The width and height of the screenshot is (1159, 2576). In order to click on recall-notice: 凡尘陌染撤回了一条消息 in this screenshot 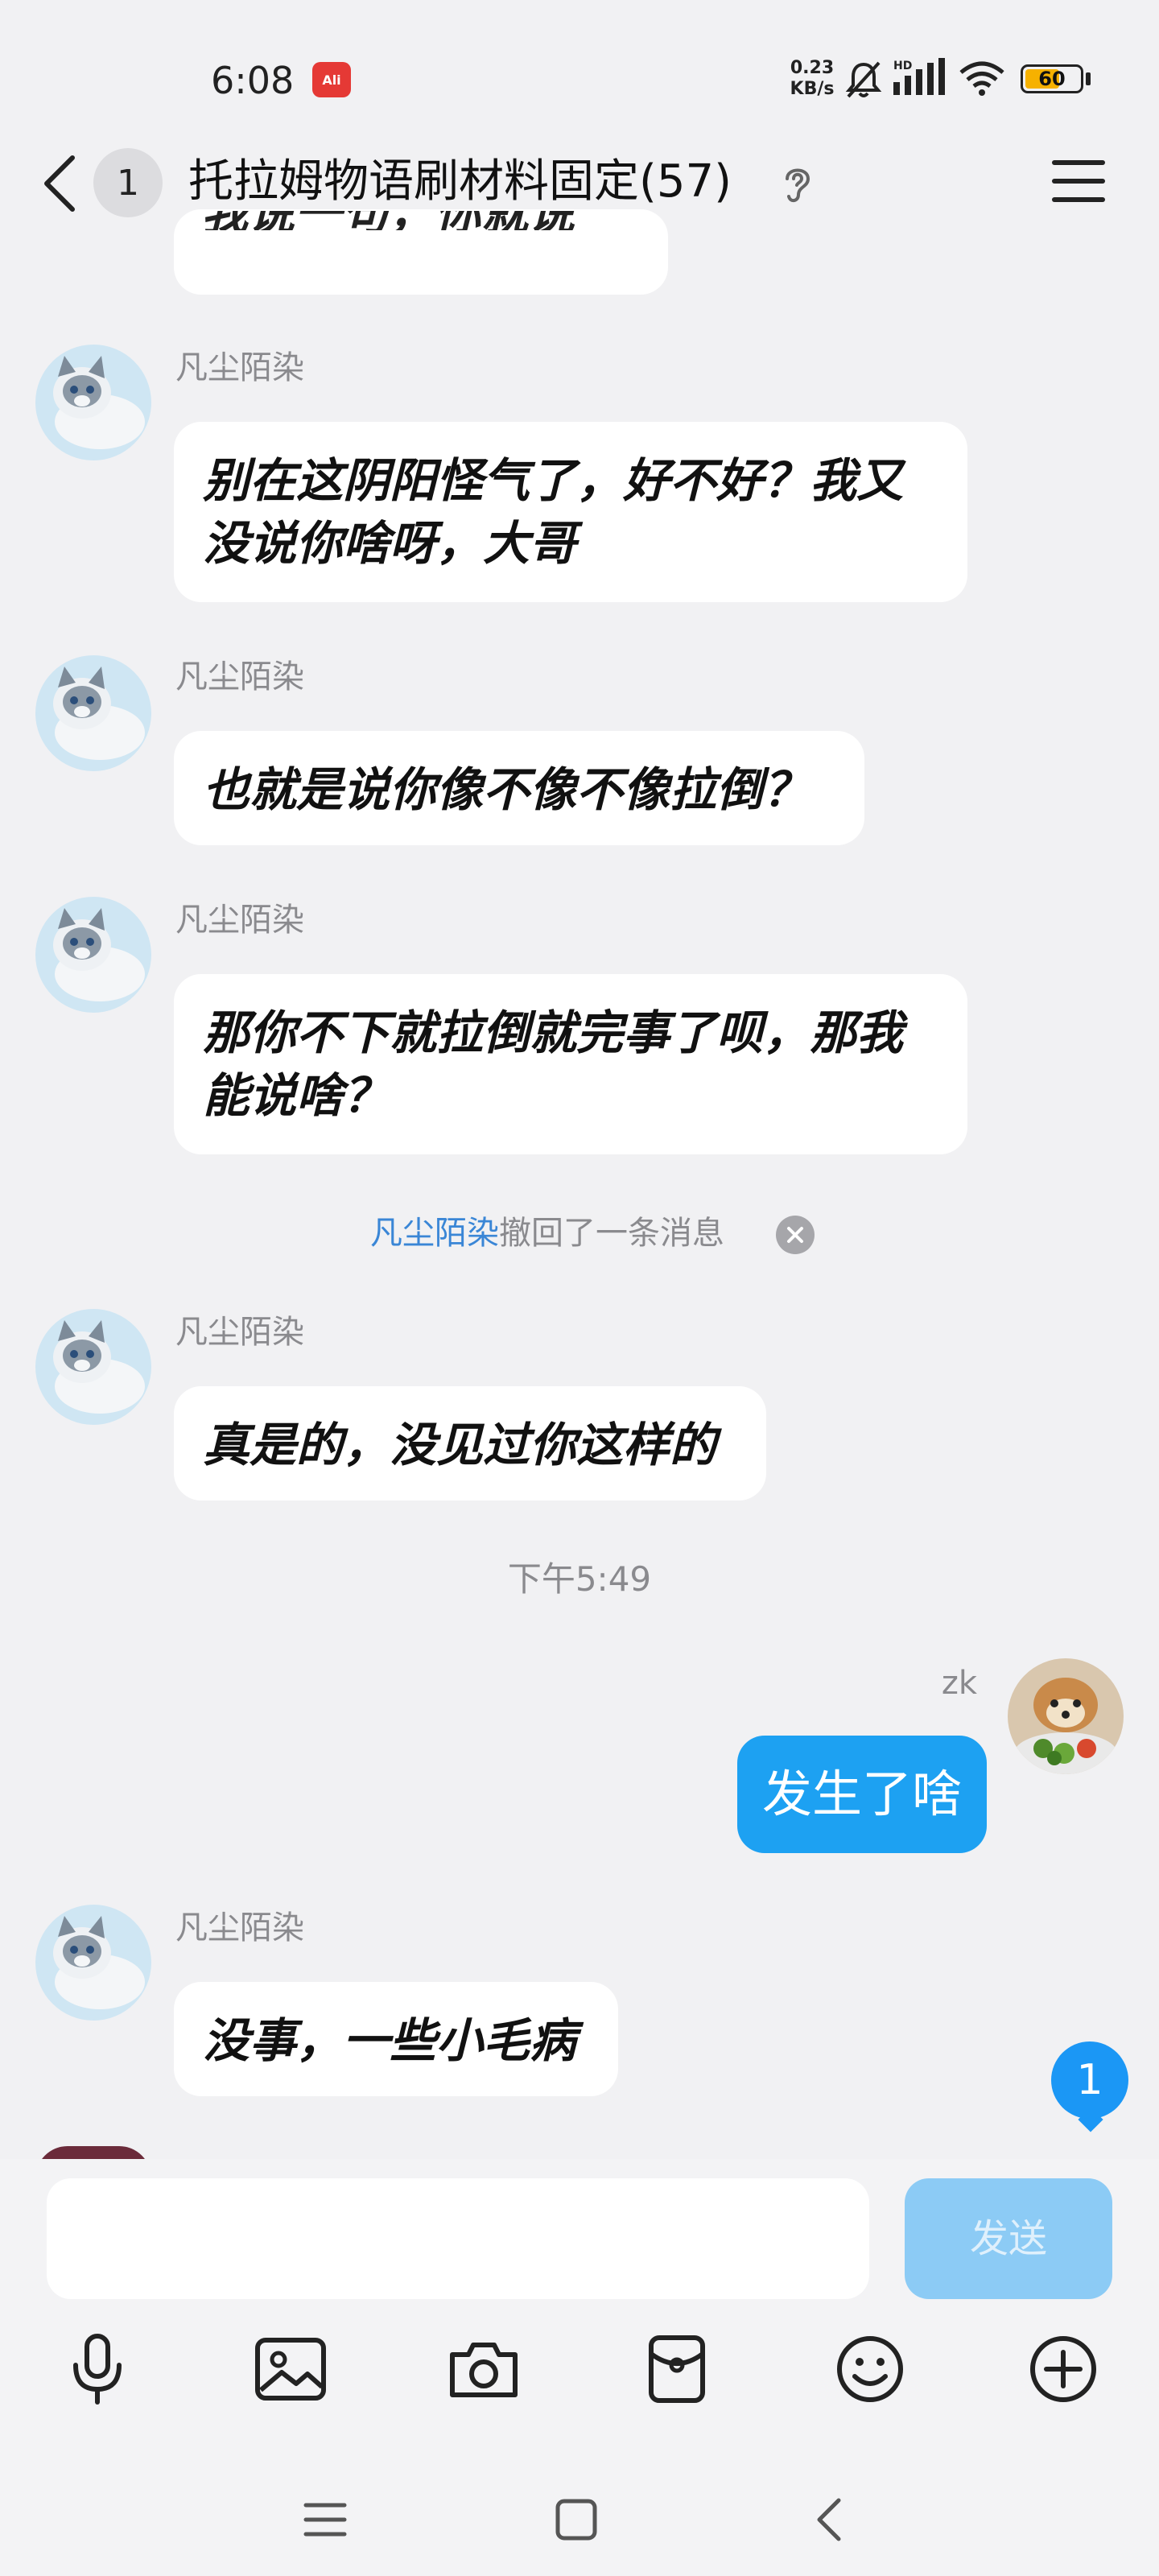, I will do `click(579, 1233)`.